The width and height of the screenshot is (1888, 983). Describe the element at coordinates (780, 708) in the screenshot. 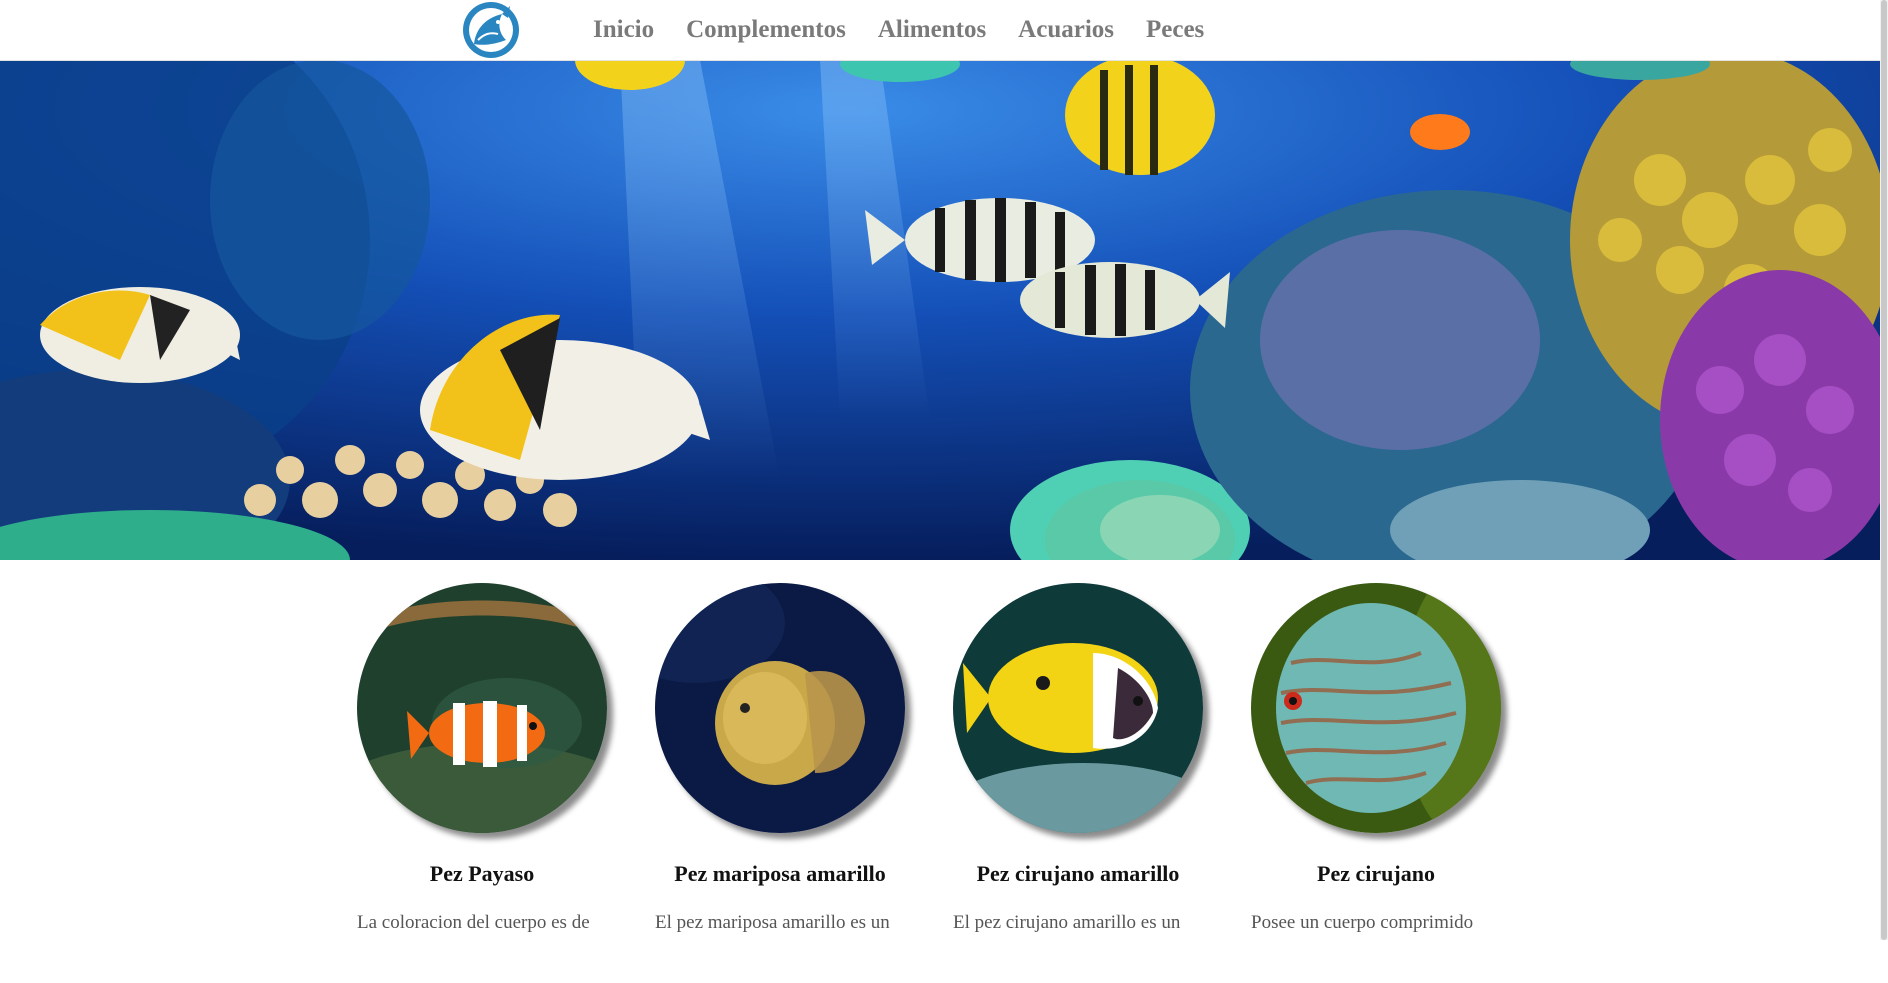

I see `yellow-butterflyfish-image` at that location.